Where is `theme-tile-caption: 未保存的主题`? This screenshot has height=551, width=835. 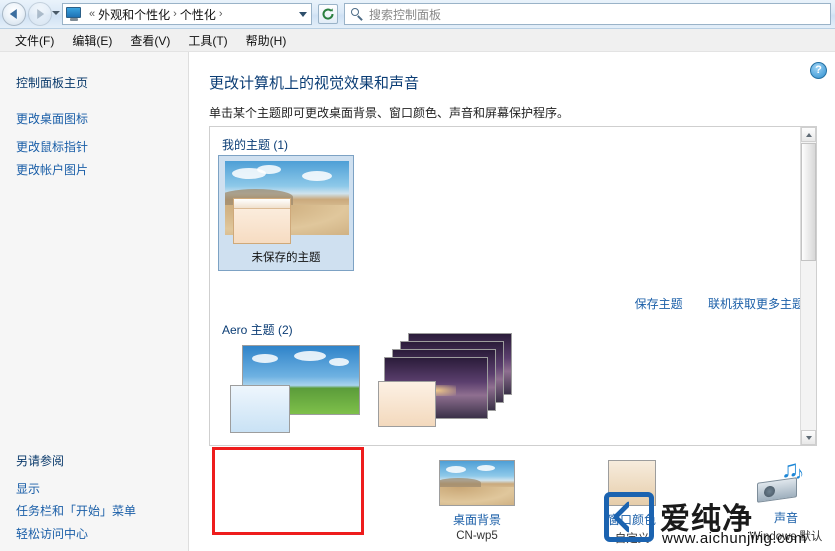
theme-tile-caption: 未保存的主题 is located at coordinates (286, 258).